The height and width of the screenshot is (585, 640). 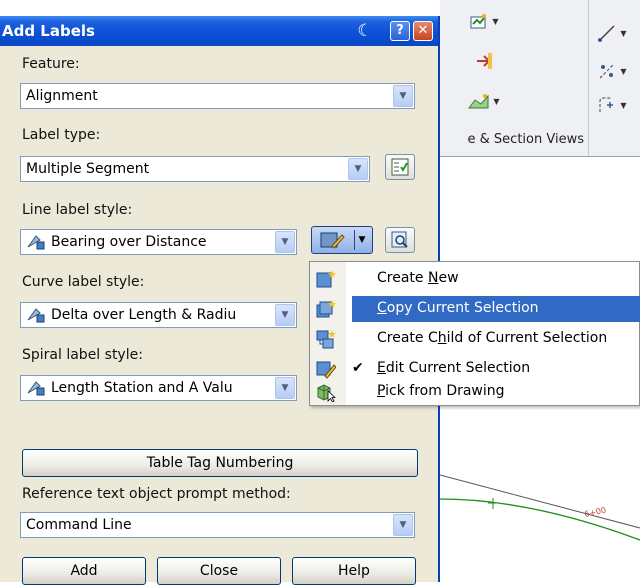 I want to click on section-view-icon, so click(x=478, y=101).